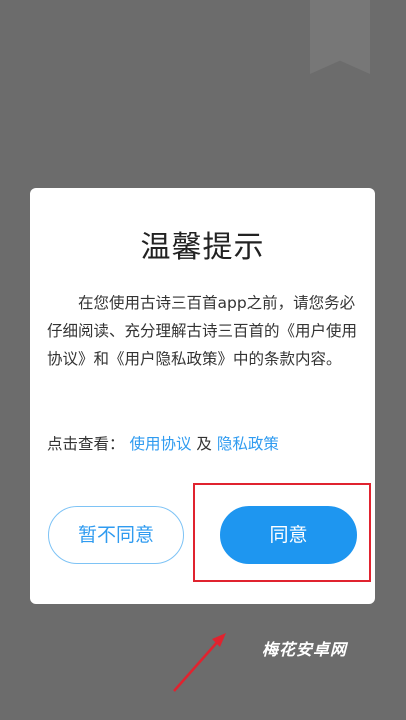  Describe the element at coordinates (204, 444) in the screenshot. I see `links-joiner: 及` at that location.